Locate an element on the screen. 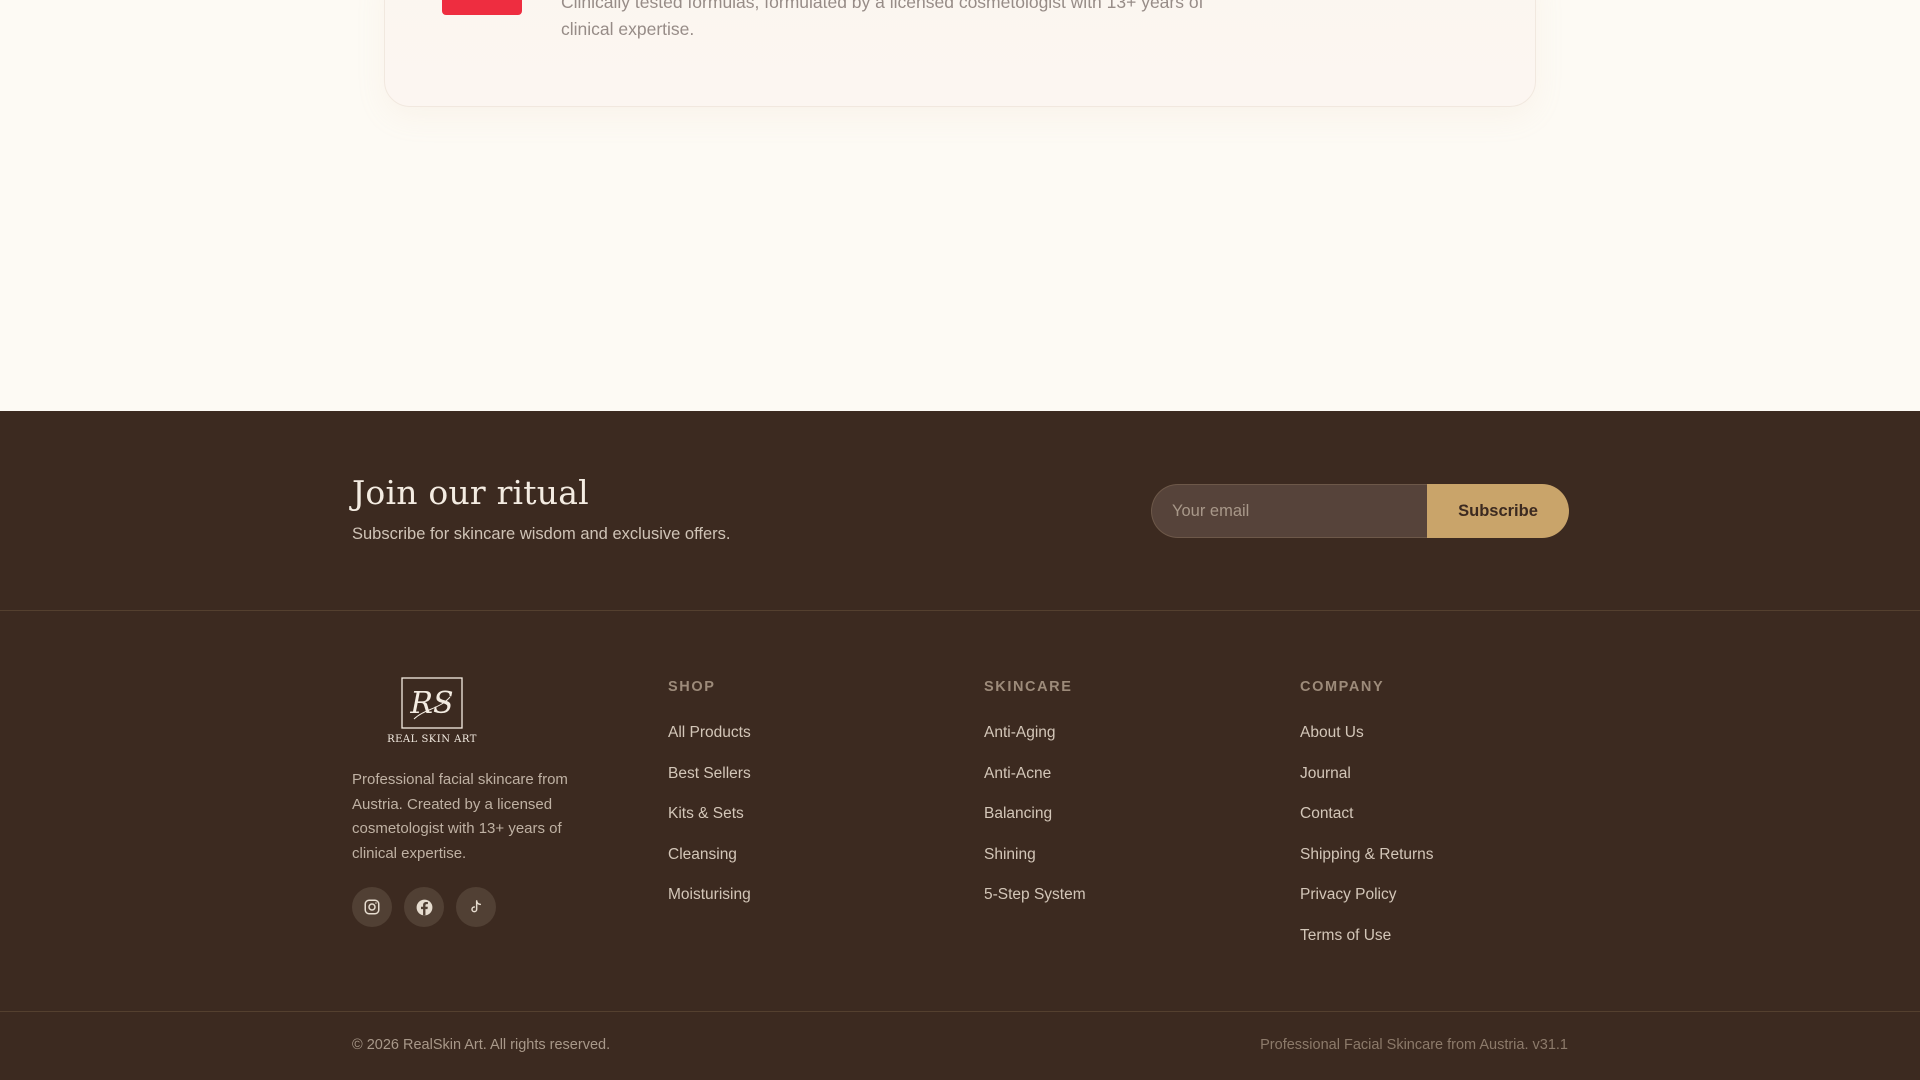 The height and width of the screenshot is (1080, 1920). email-input is located at coordinates (1289, 511).